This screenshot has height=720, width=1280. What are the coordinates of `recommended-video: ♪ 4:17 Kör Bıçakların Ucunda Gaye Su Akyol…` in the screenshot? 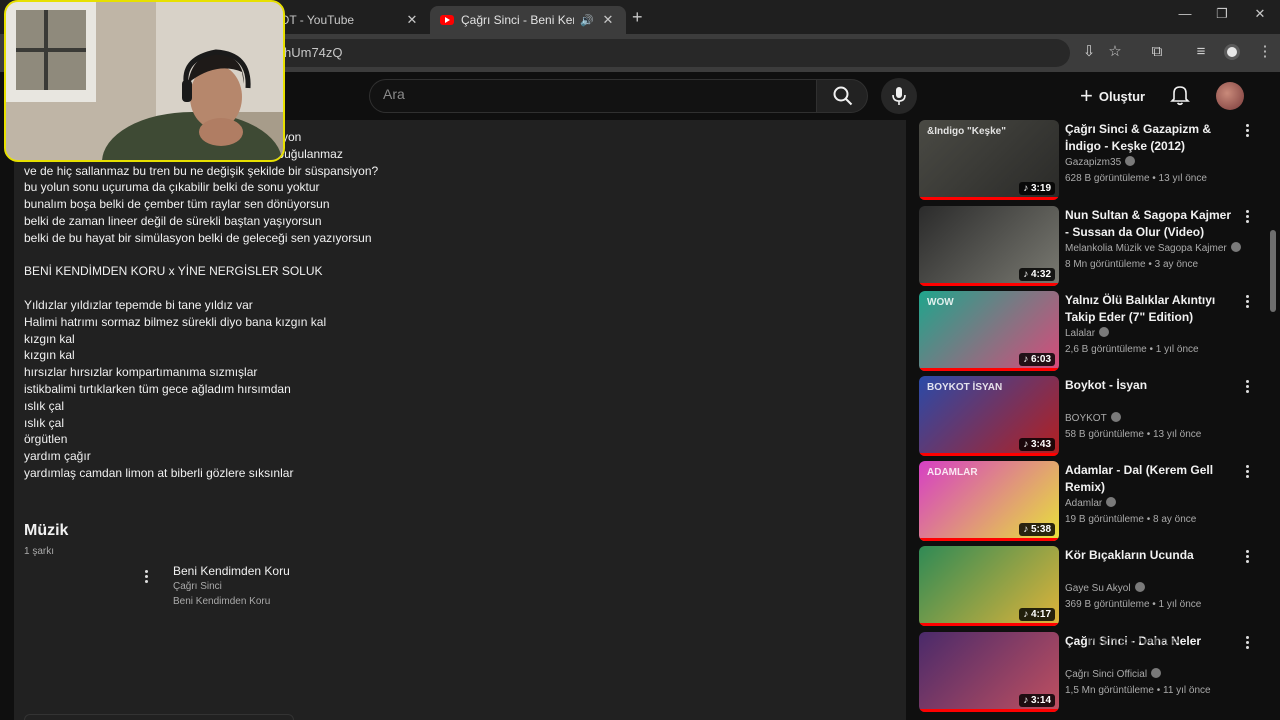 It's located at (1089, 586).